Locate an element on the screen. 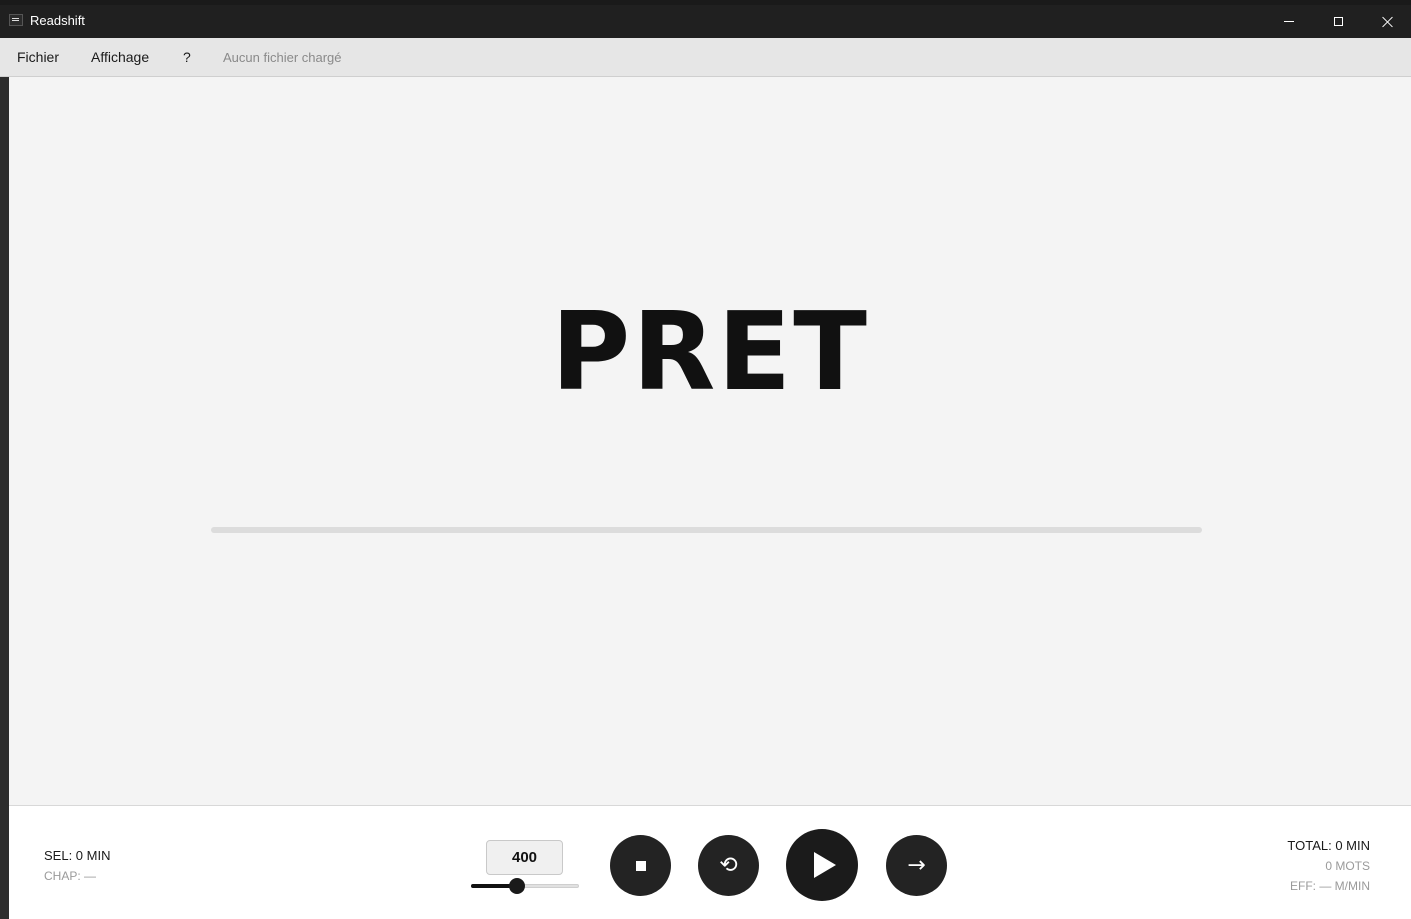  menu-fichier: Fichier is located at coordinates (38, 57).